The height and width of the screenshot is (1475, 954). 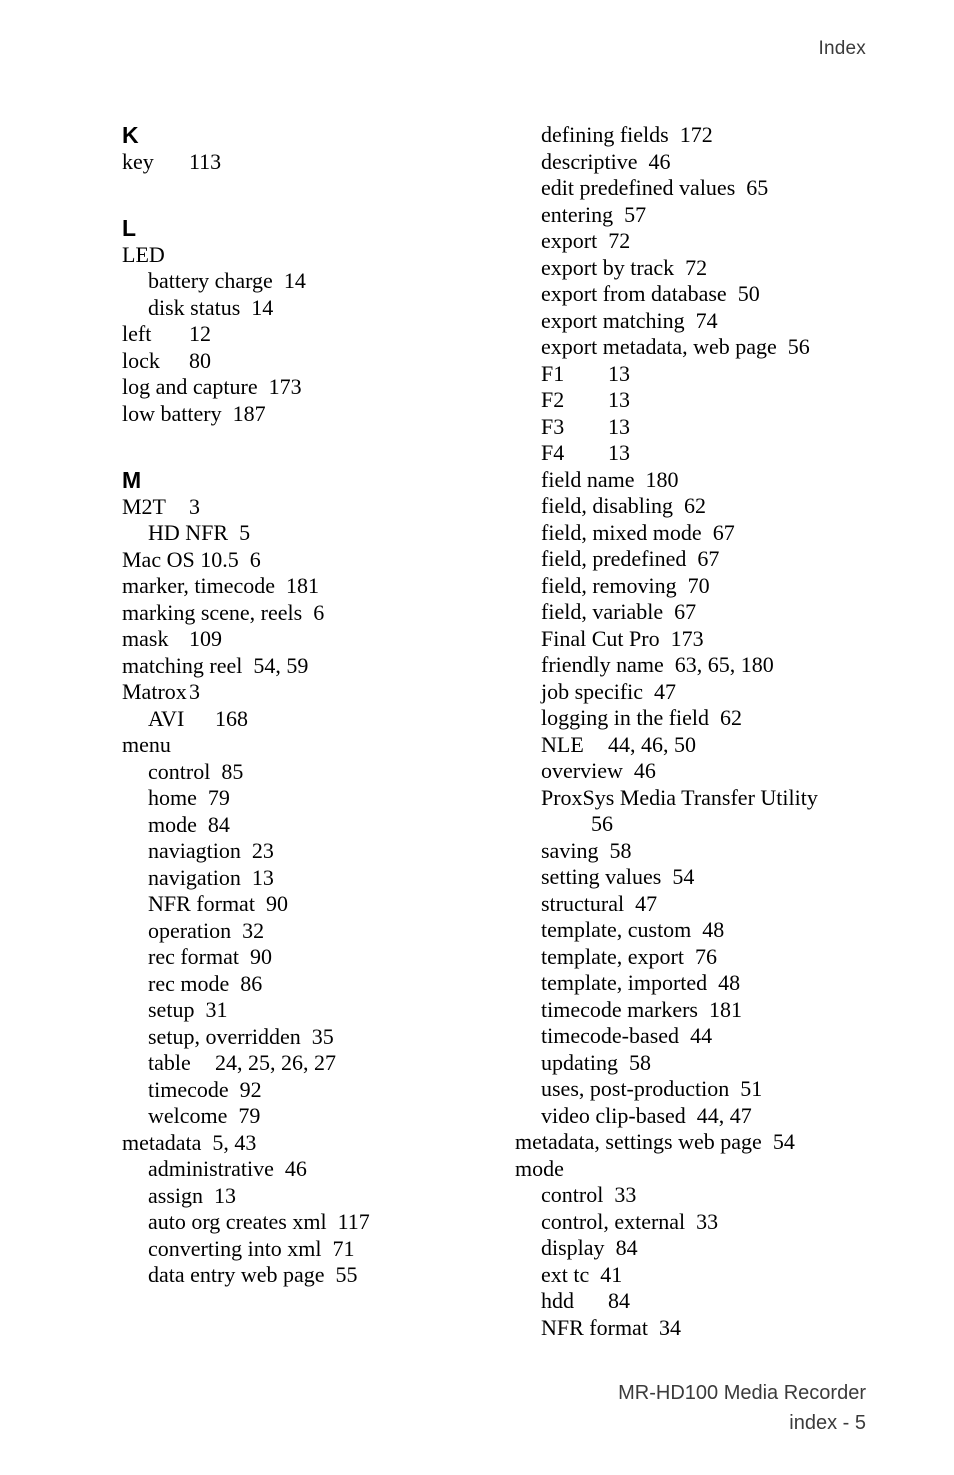 I want to click on index-entry-term: field, mixed mode, so click(x=621, y=532).